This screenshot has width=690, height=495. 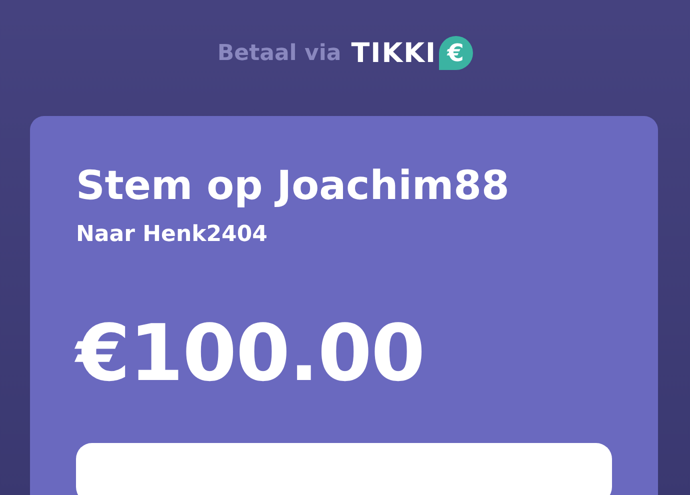 What do you see at coordinates (394, 53) in the screenshot?
I see `brand-name: TIKKI` at bounding box center [394, 53].